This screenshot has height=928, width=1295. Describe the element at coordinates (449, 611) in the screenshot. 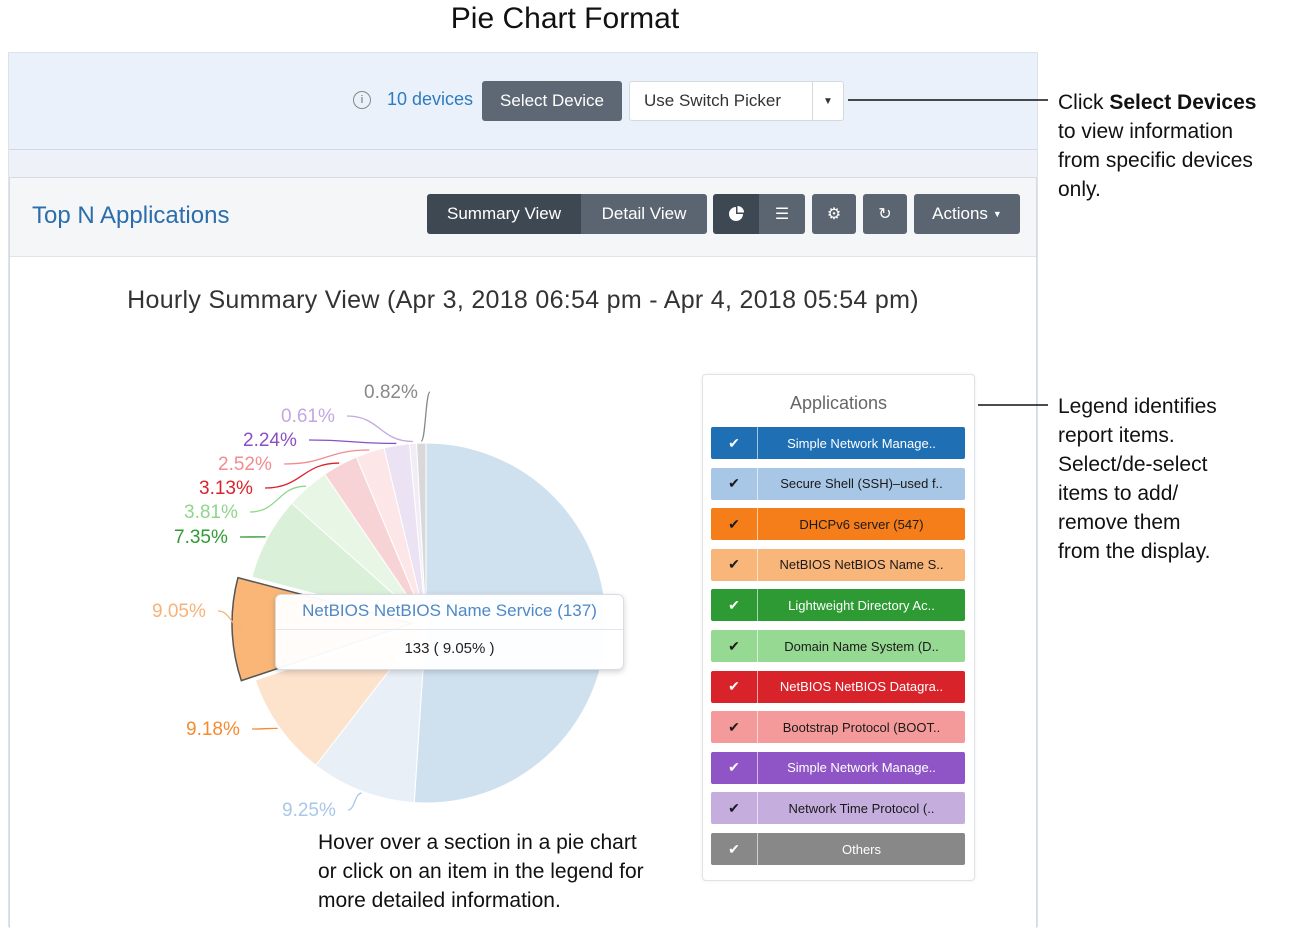

I see `tooltip-title: NetBIOS NetBIOS Name Service (137)` at that location.